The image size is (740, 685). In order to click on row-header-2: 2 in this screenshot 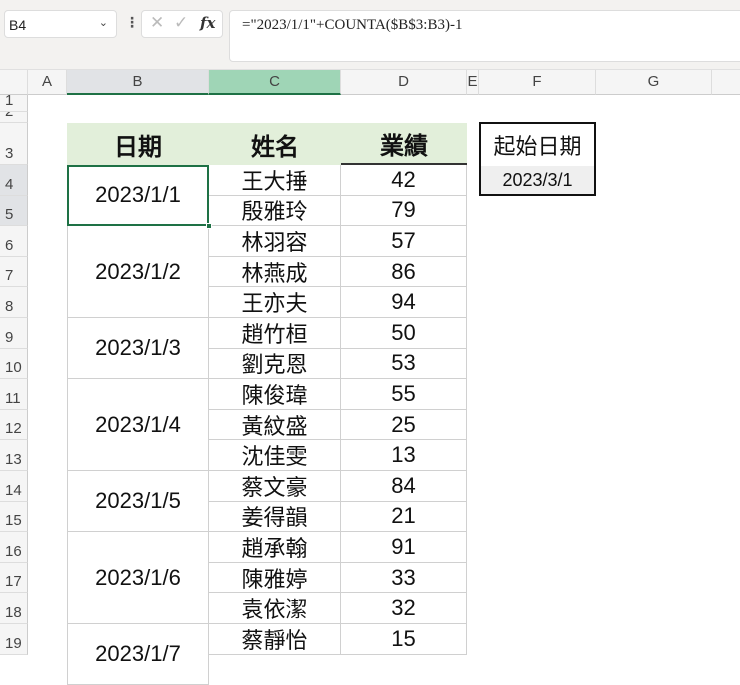, I will do `click(14, 117)`.